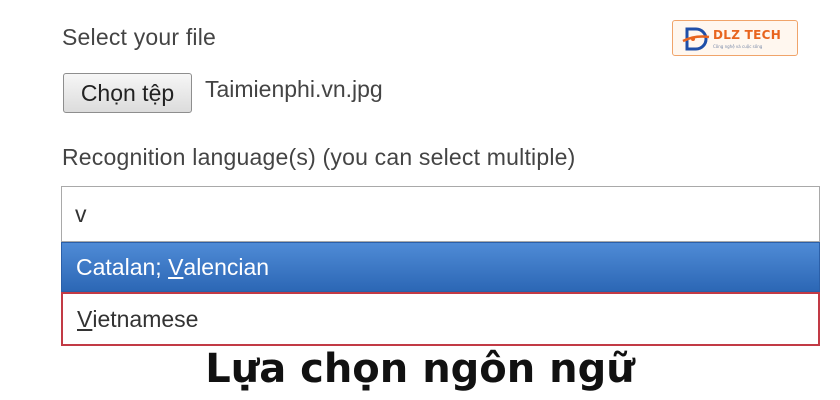 The height and width of the screenshot is (400, 840). What do you see at coordinates (440, 319) in the screenshot?
I see `option-vietnamese: Vietnamese` at bounding box center [440, 319].